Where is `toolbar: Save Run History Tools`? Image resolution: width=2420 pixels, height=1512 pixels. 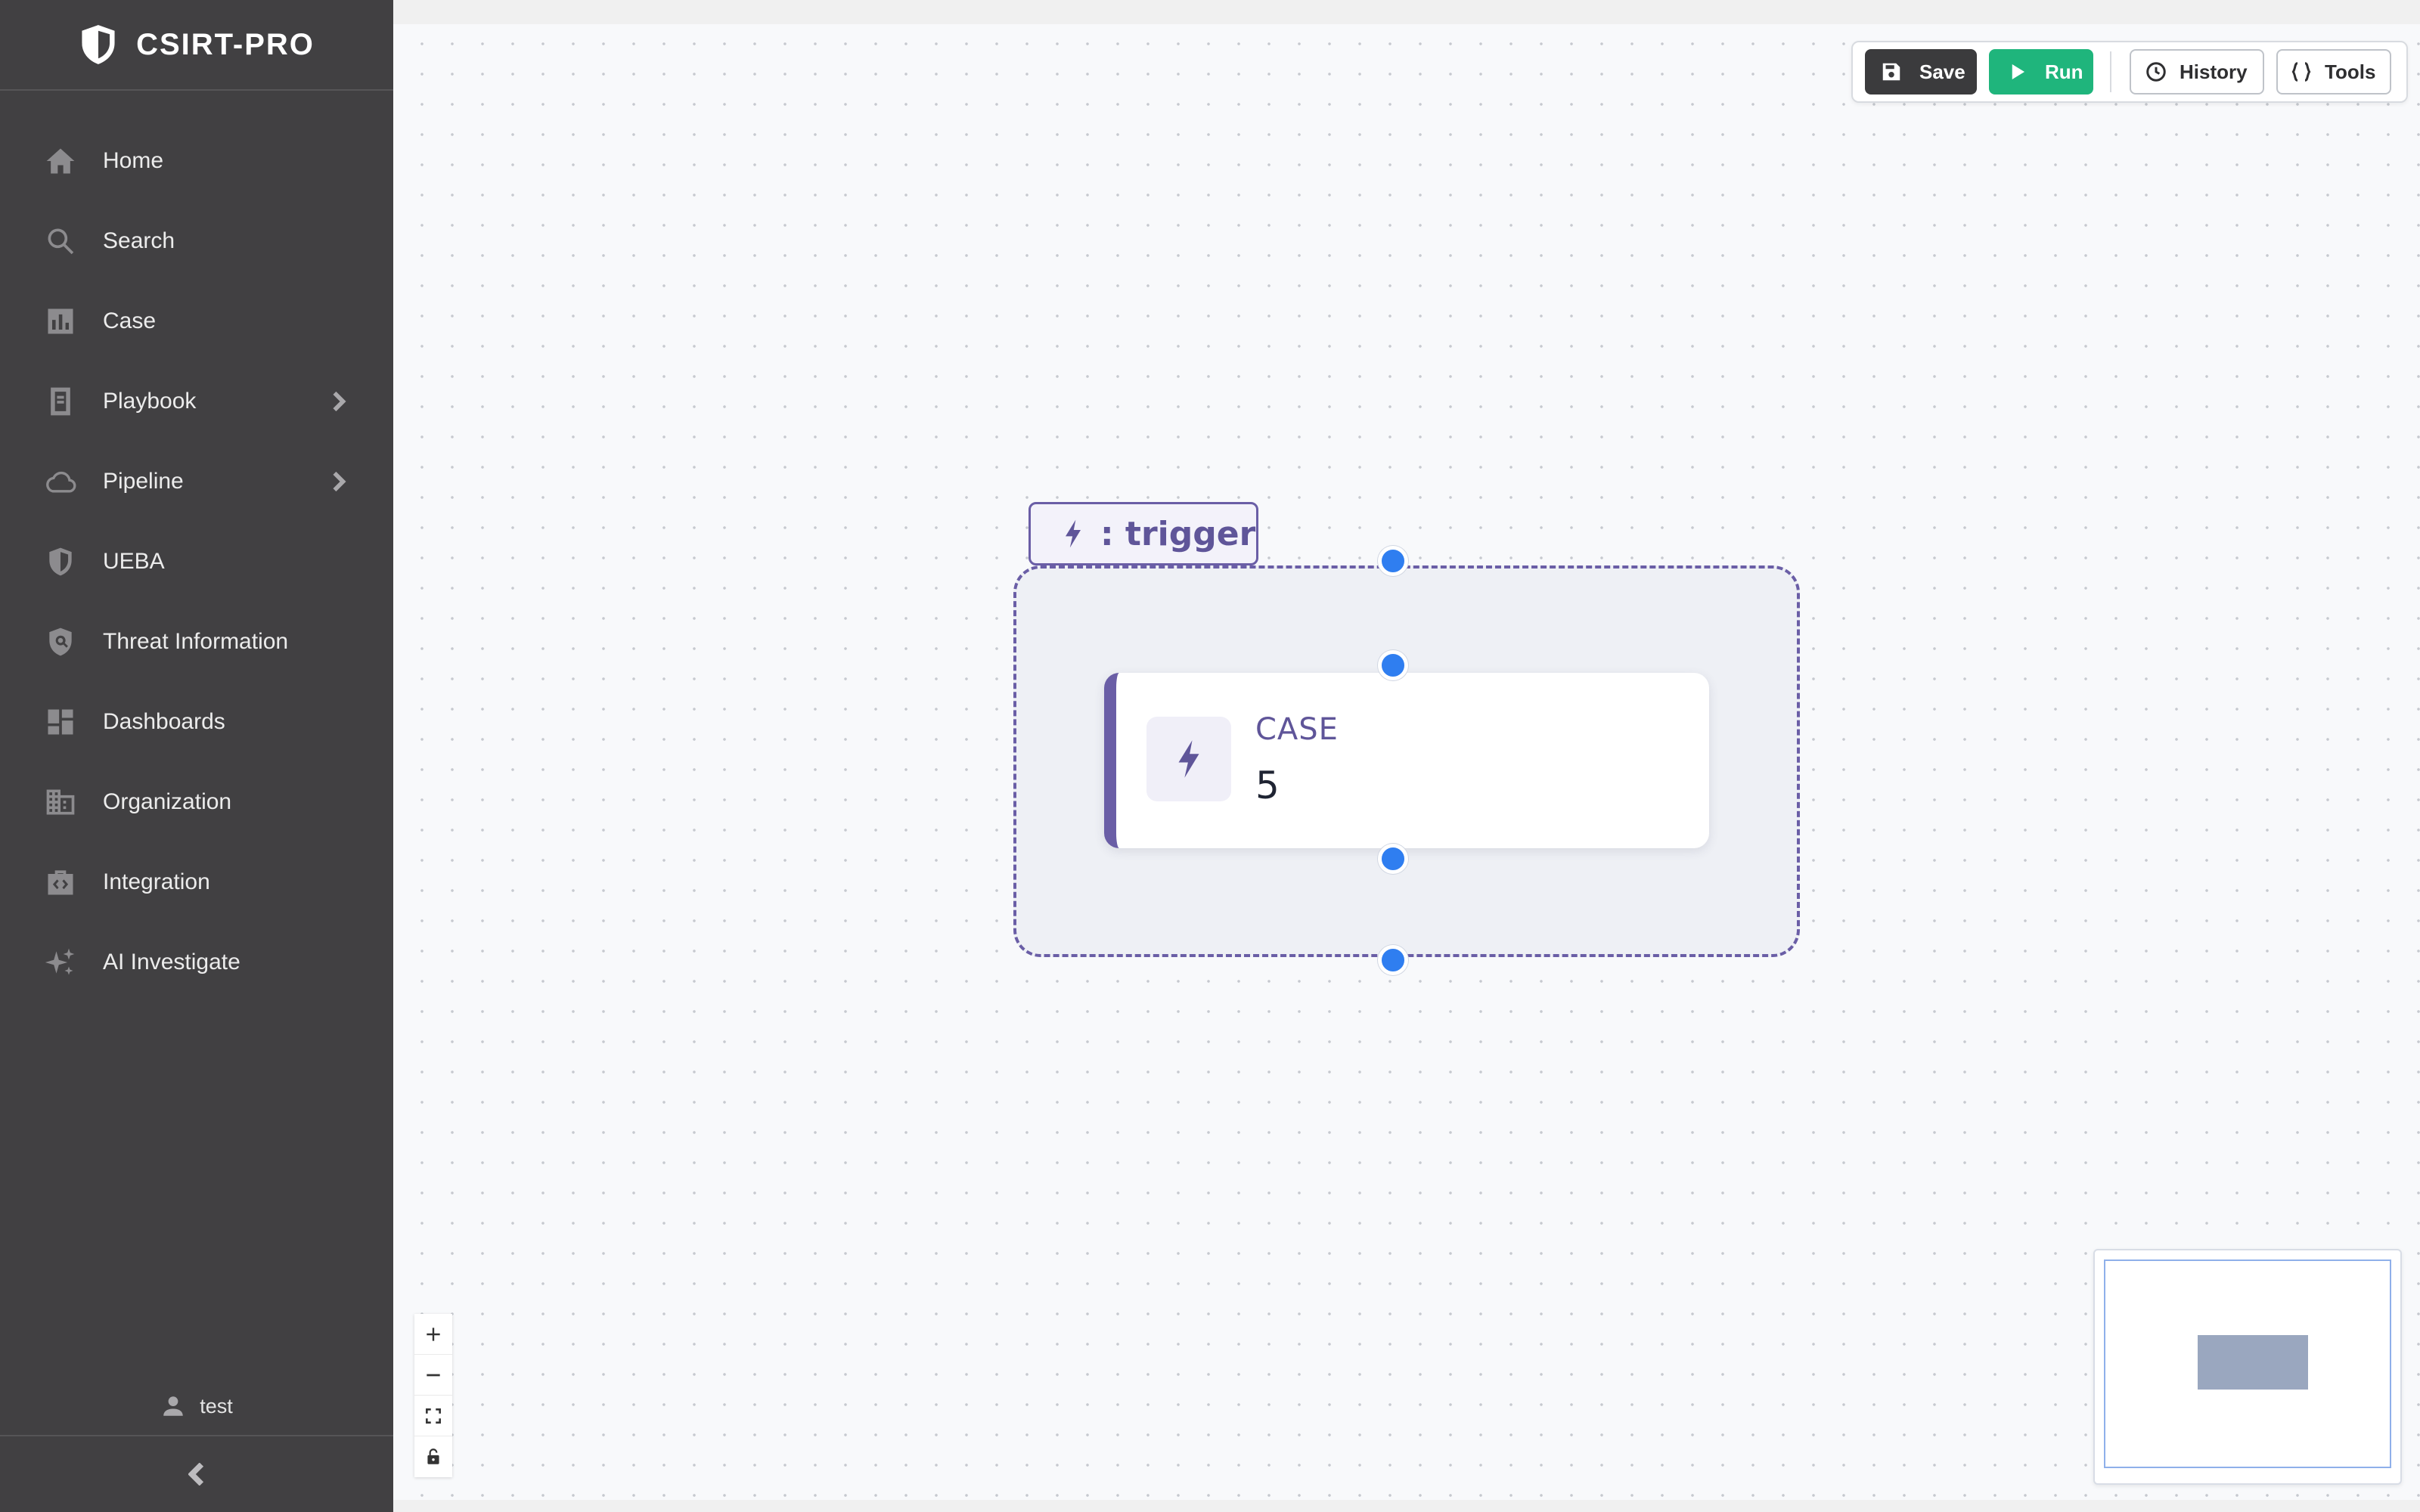
toolbar: Save Run History Tools is located at coordinates (2129, 72).